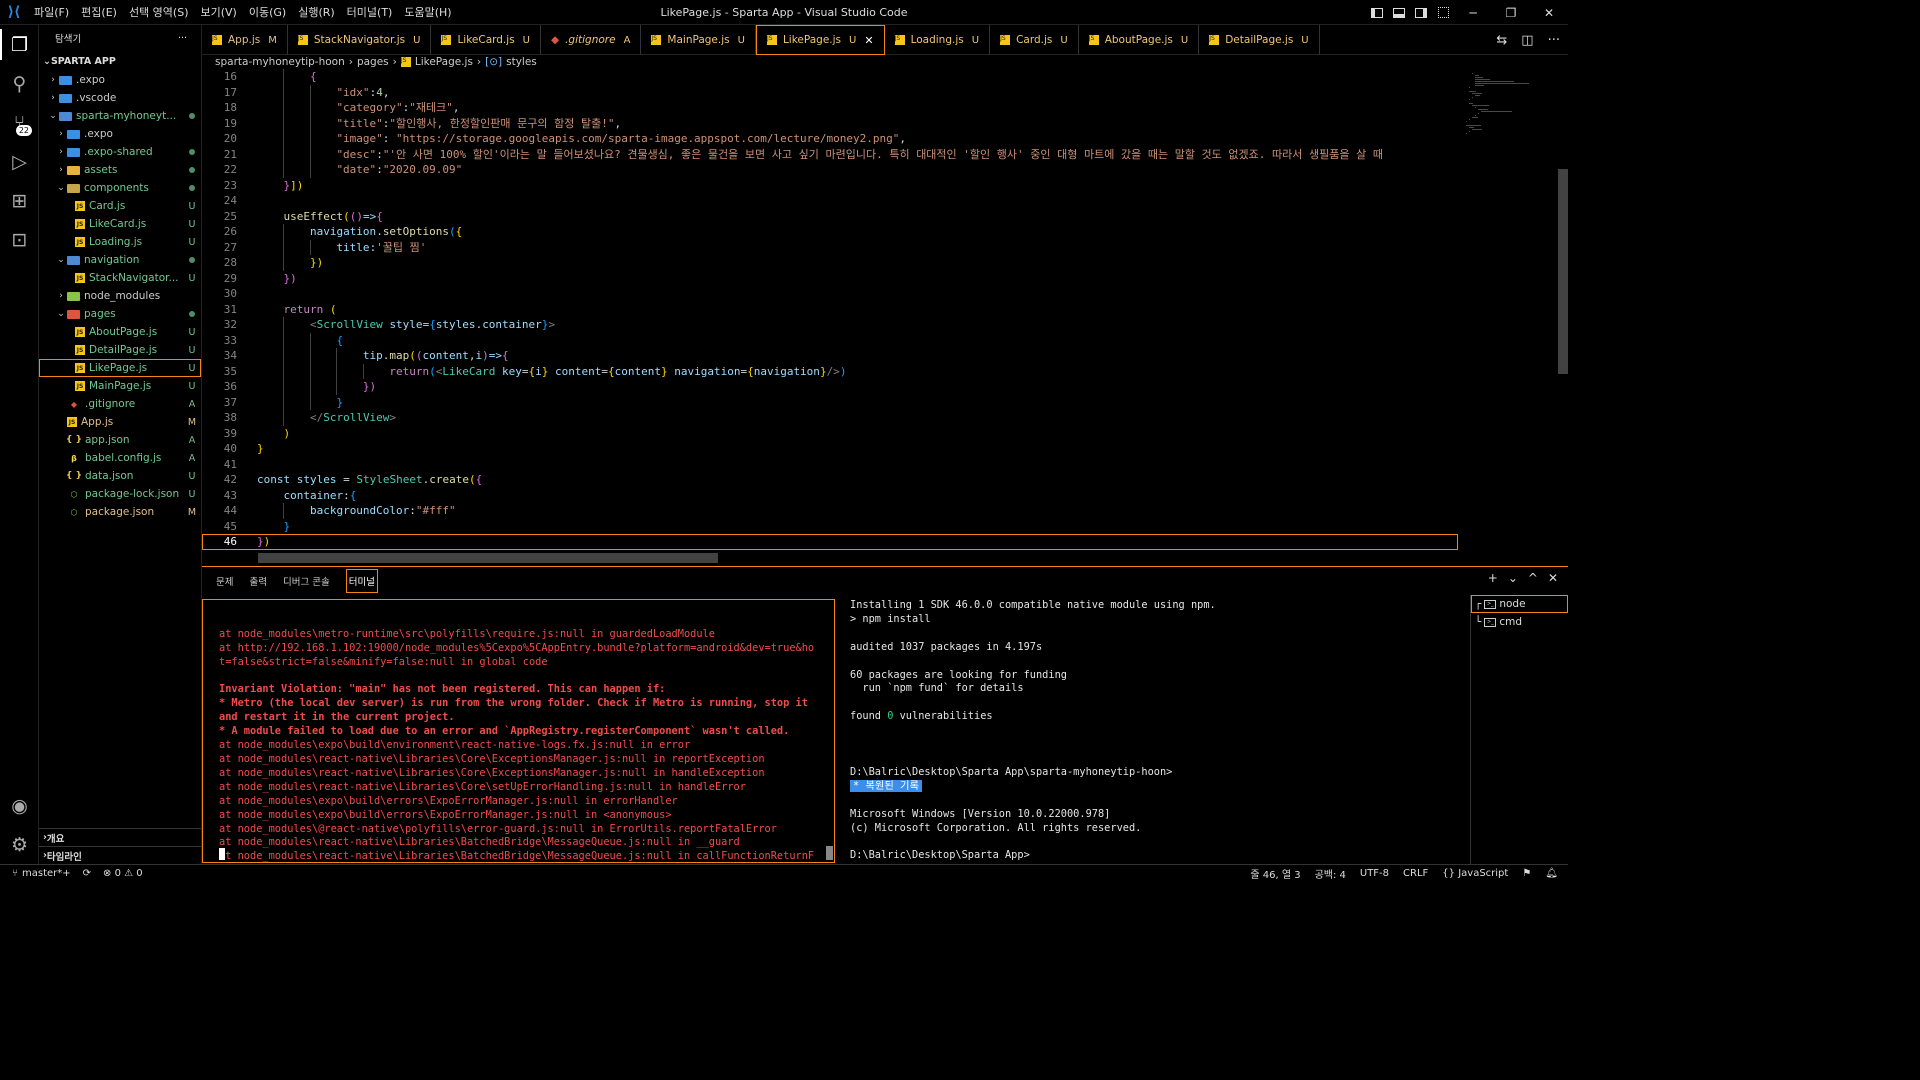 The image size is (1920, 1080). What do you see at coordinates (1549, 12) in the screenshot?
I see `close-window-icon: ✕` at bounding box center [1549, 12].